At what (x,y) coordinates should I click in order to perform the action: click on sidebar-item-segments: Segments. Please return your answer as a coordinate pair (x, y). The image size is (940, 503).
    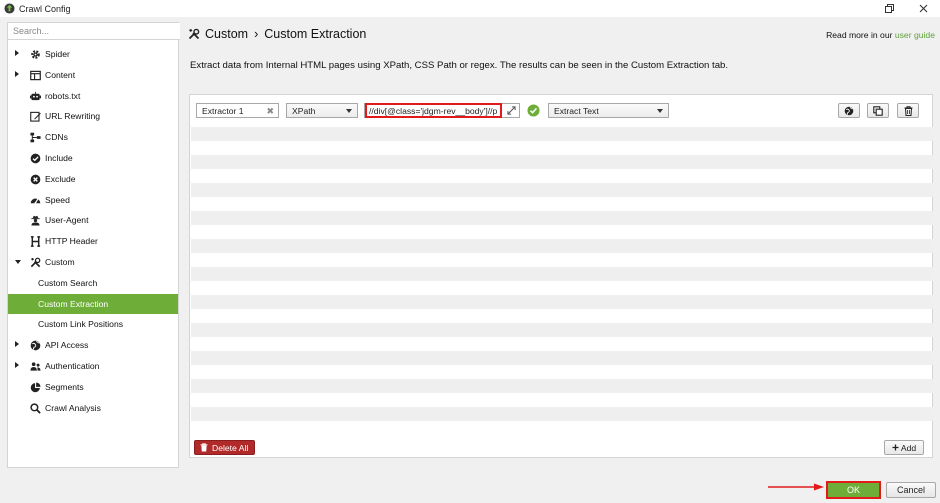
    Looking at the image, I should click on (93, 387).